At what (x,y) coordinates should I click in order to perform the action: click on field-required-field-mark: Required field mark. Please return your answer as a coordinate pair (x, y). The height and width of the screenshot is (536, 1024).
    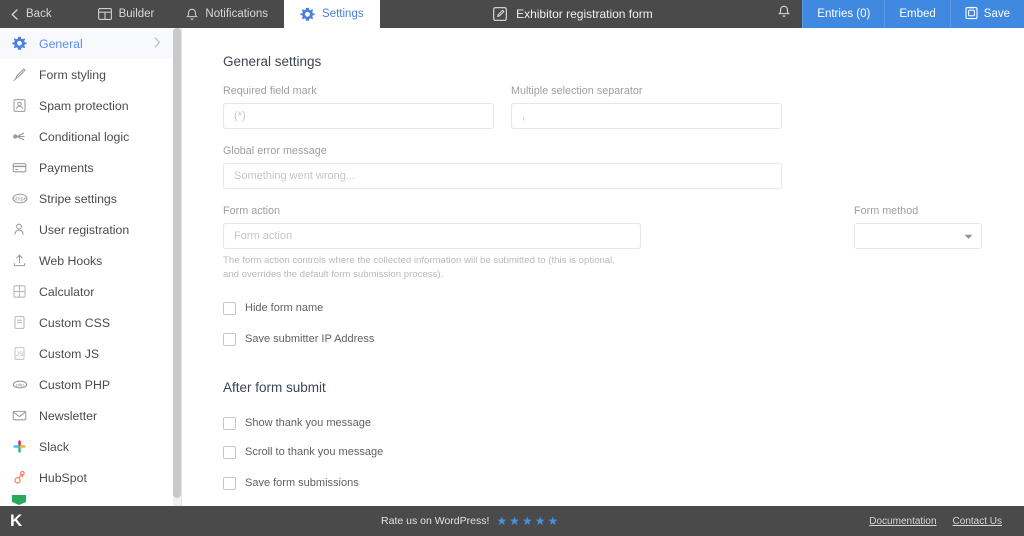
    Looking at the image, I should click on (358, 107).